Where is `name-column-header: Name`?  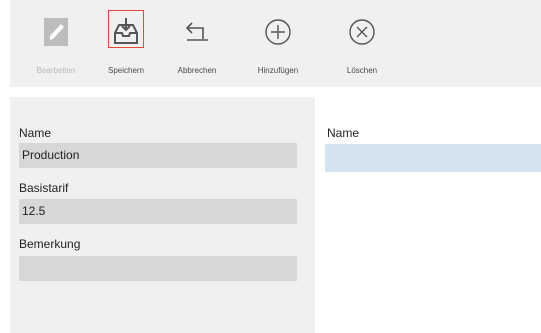 name-column-header: Name is located at coordinates (343, 133).